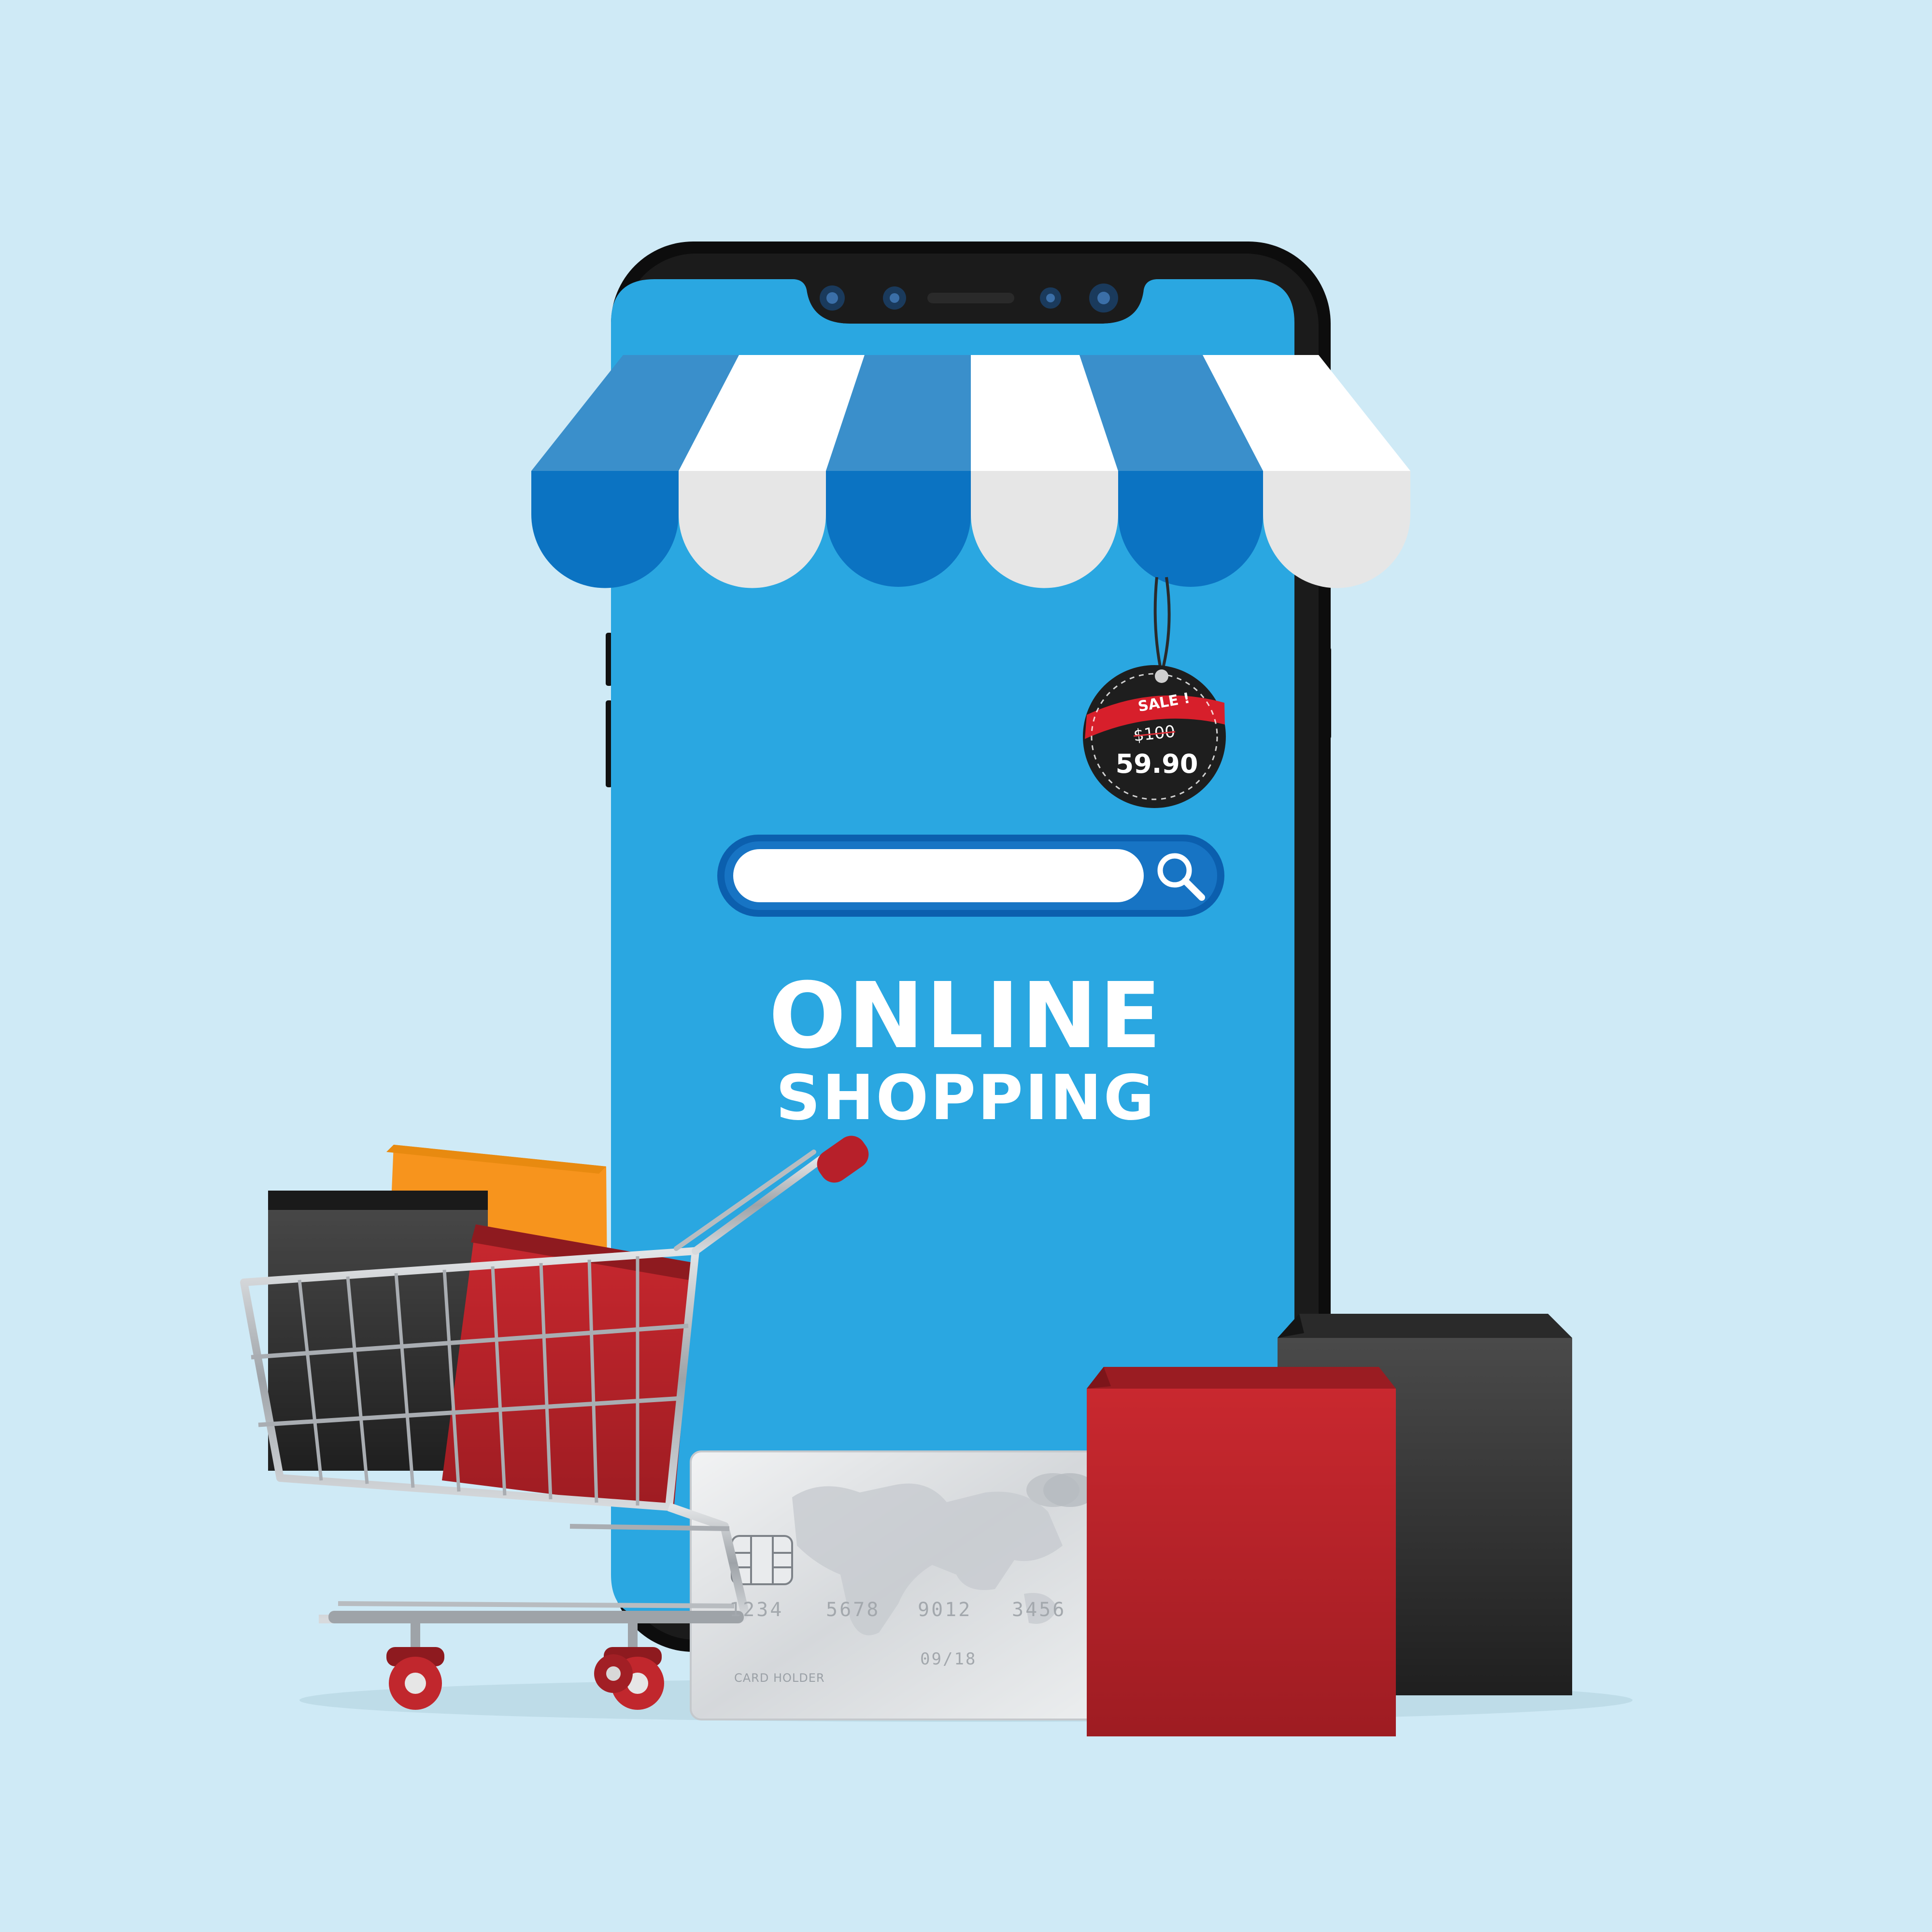 This screenshot has width=1932, height=1932. I want to click on sale-price: 59.90, so click(1156, 764).